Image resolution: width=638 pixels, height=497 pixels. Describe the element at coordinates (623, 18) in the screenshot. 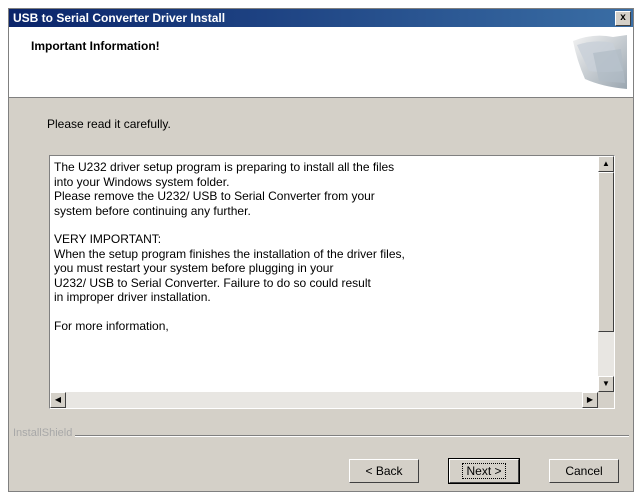

I see `close-button: x` at that location.